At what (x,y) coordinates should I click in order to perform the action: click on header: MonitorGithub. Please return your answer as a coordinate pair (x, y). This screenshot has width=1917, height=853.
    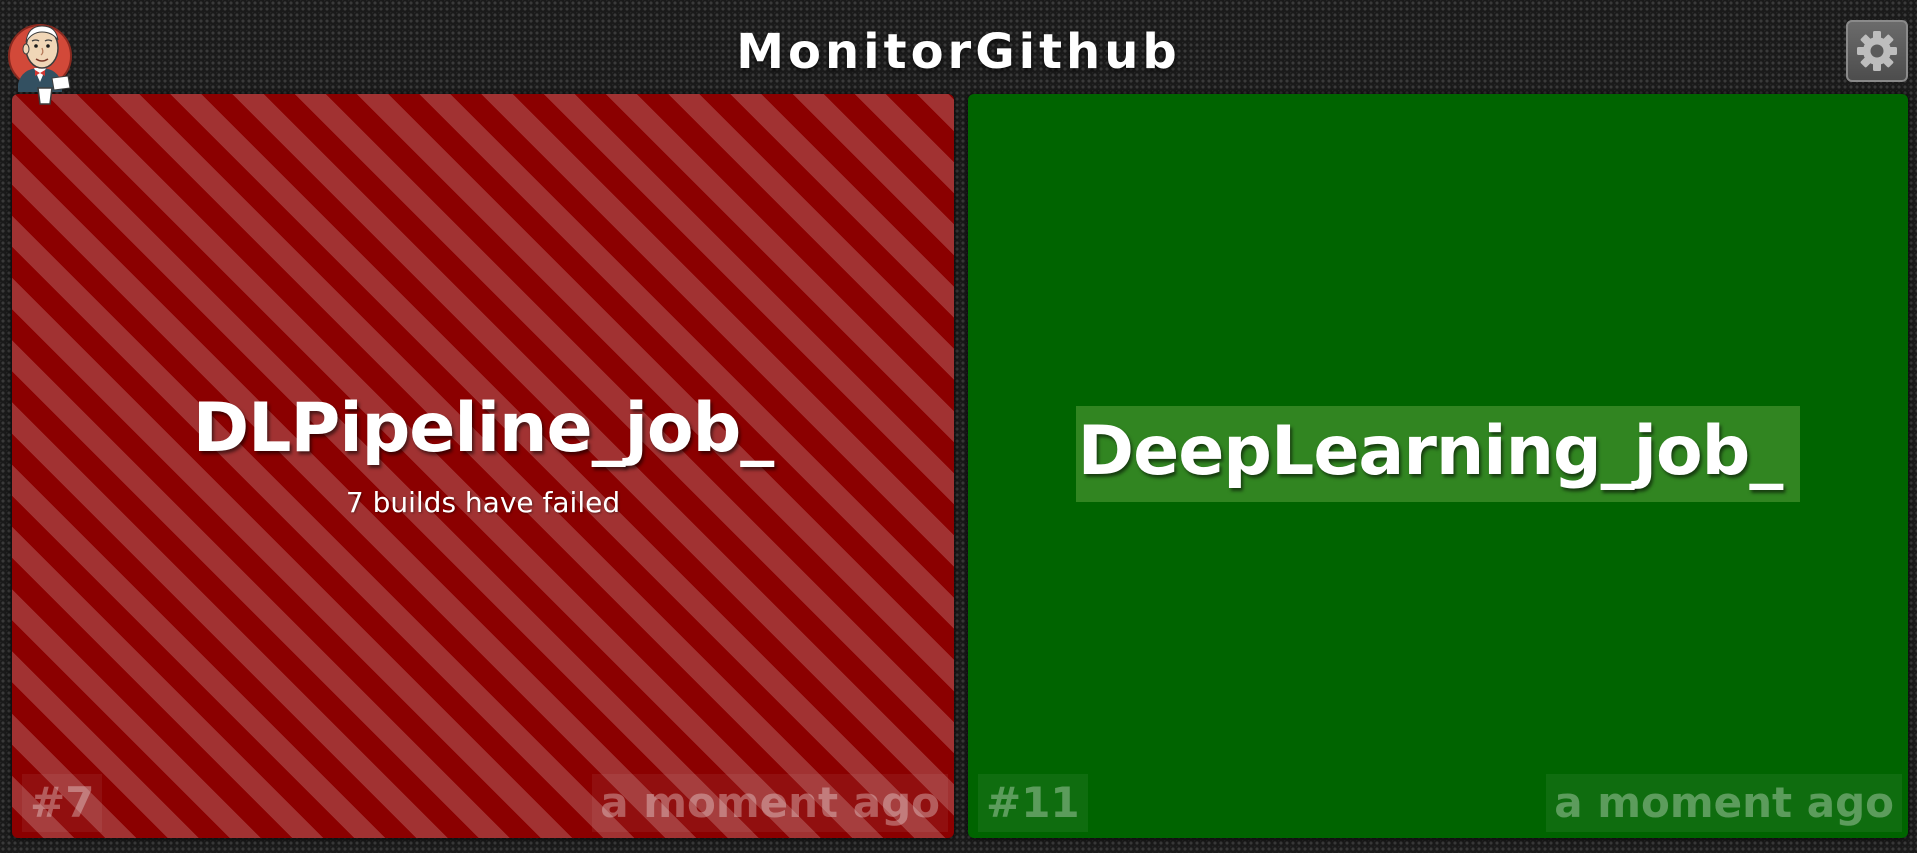
    Looking at the image, I should click on (958, 52).